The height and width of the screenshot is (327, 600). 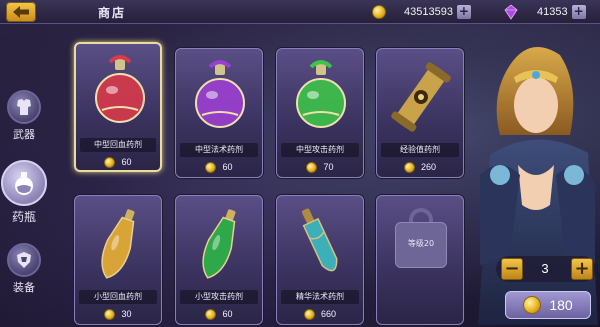 I want to click on item-name: 精华法术药剂, so click(x=320, y=297).